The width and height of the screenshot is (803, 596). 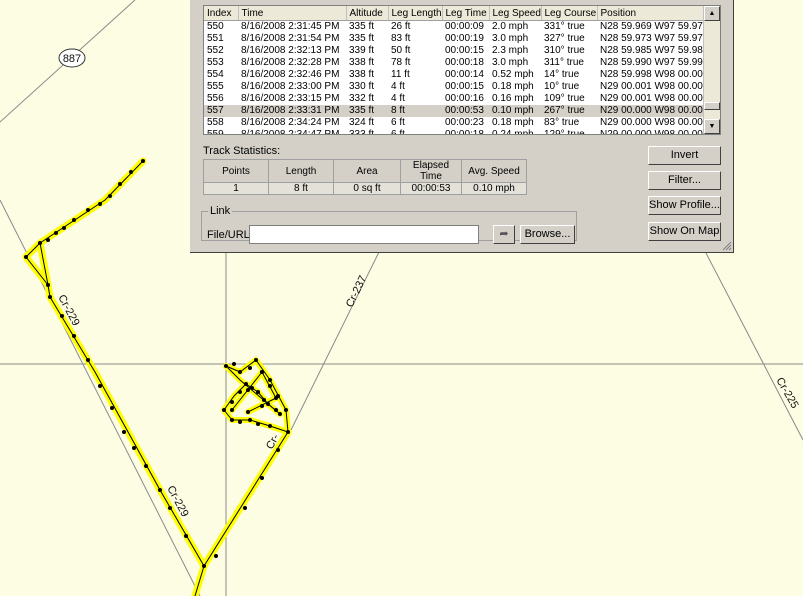 I want to click on scroll-thumb, so click(x=712, y=106).